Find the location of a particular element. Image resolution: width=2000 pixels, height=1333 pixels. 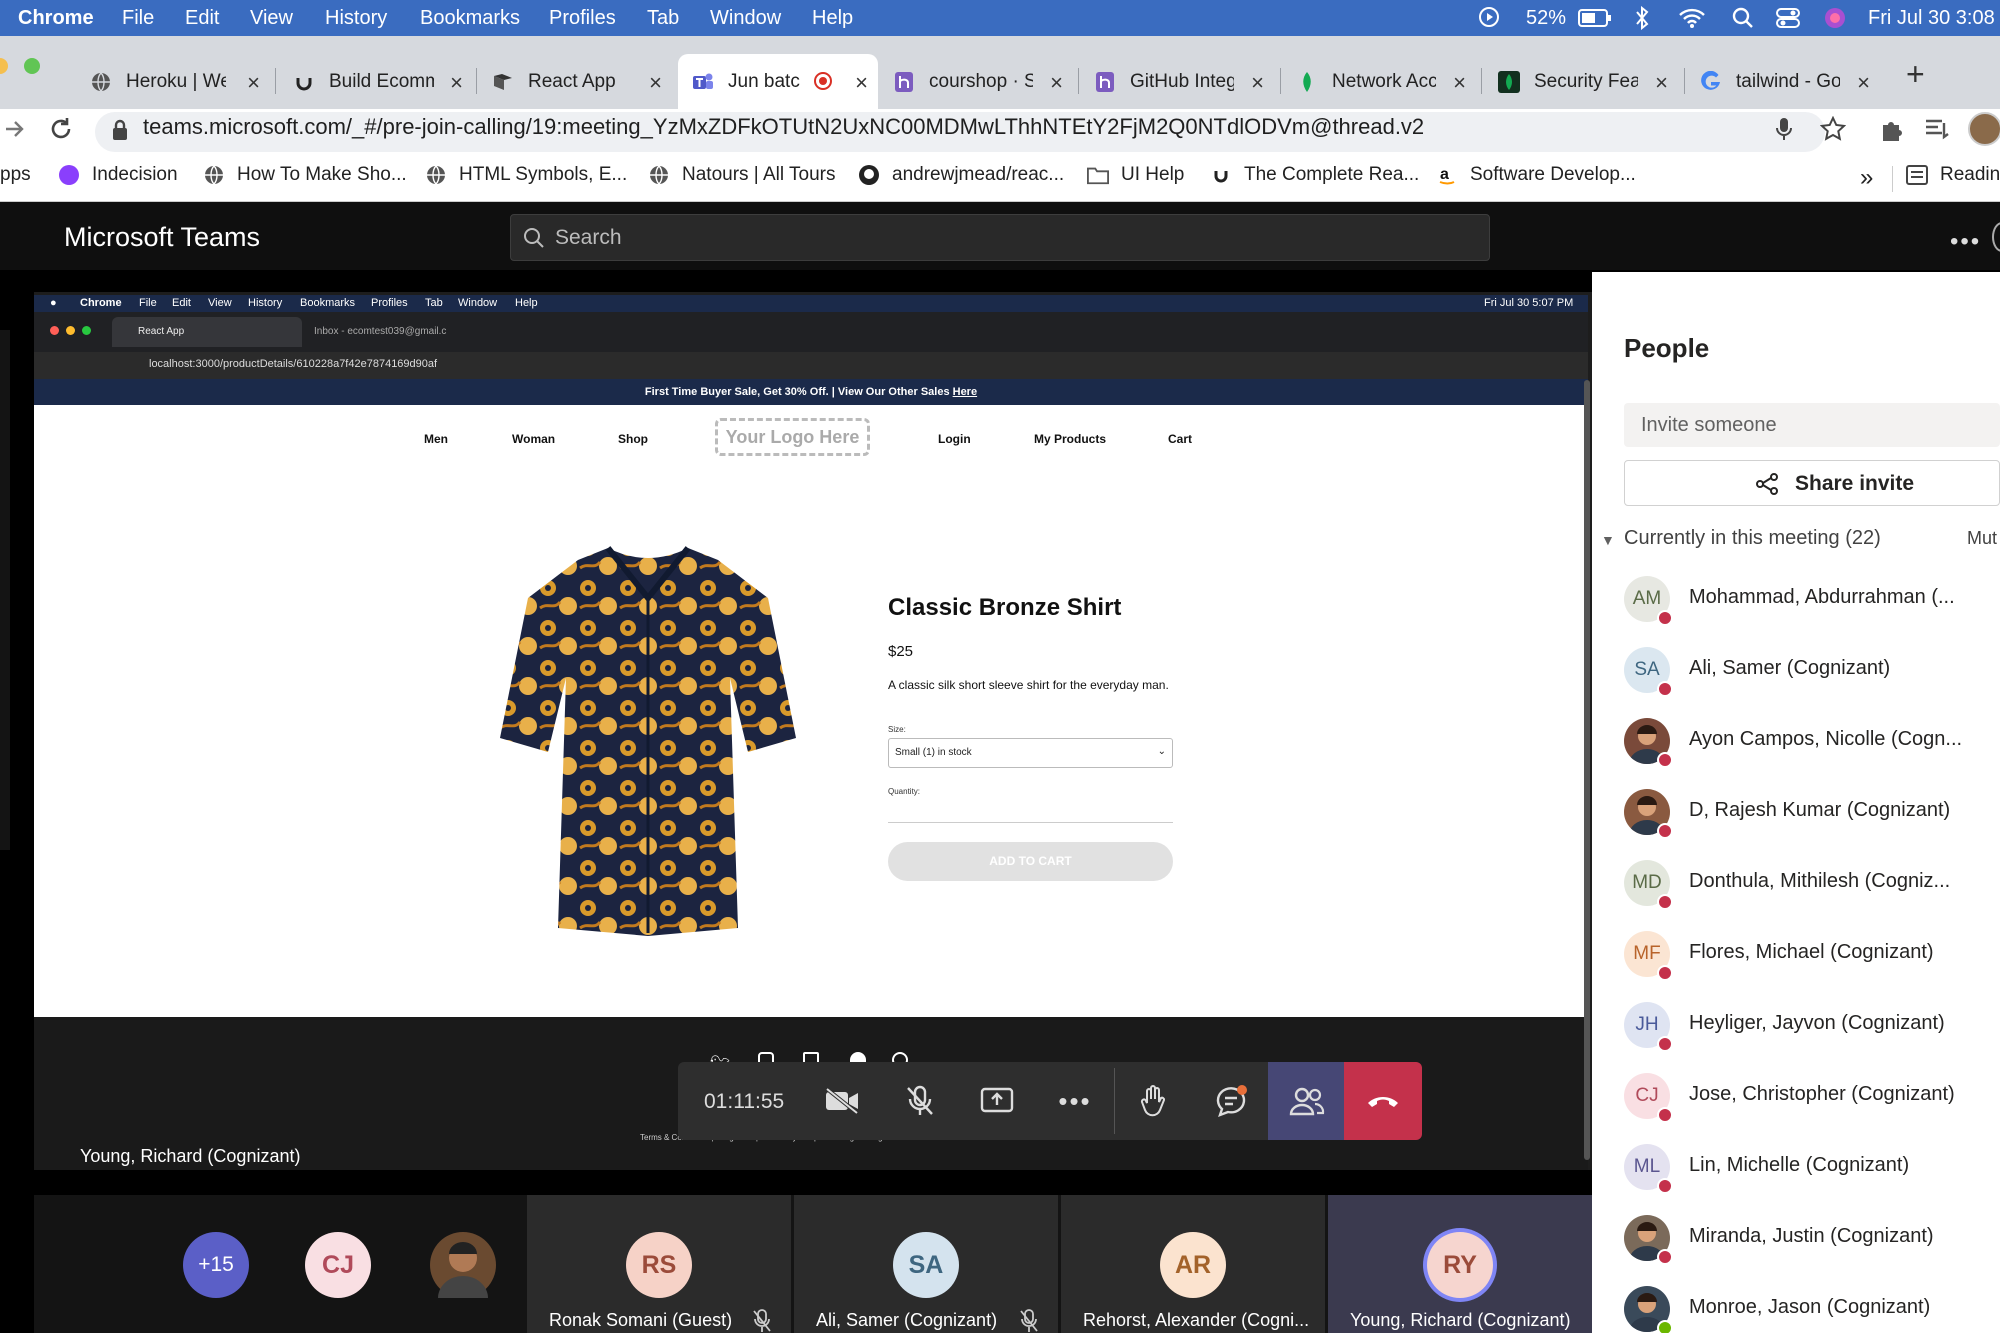

bluetooth-icon is located at coordinates (1642, 18).